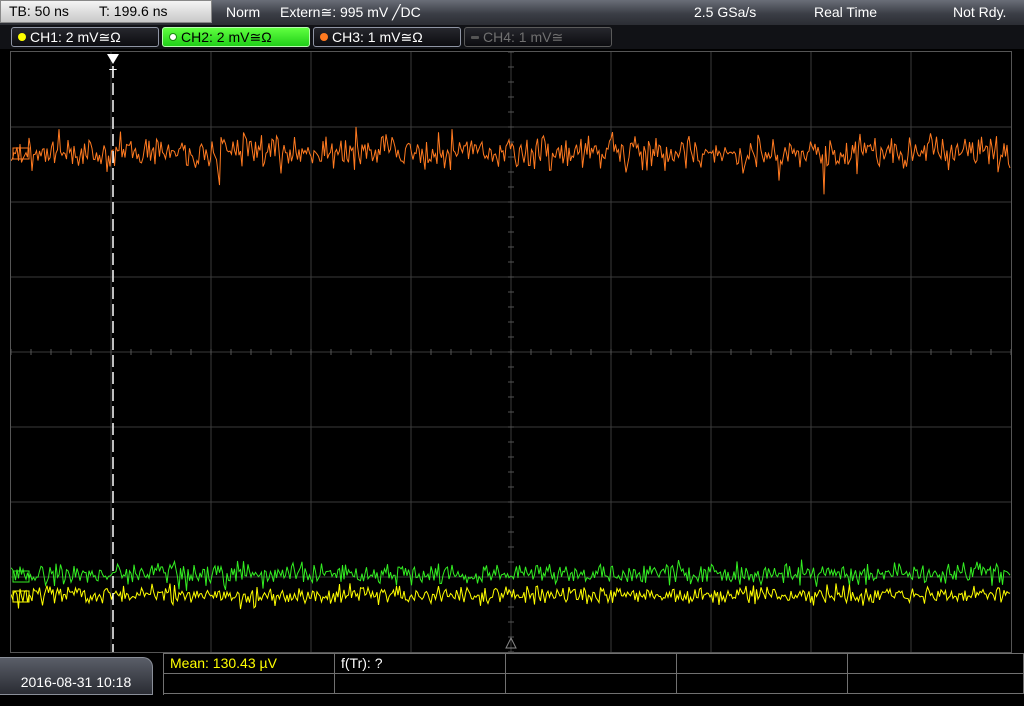  Describe the element at coordinates (113, 73) in the screenshot. I see `trigger-marker-label: T` at that location.